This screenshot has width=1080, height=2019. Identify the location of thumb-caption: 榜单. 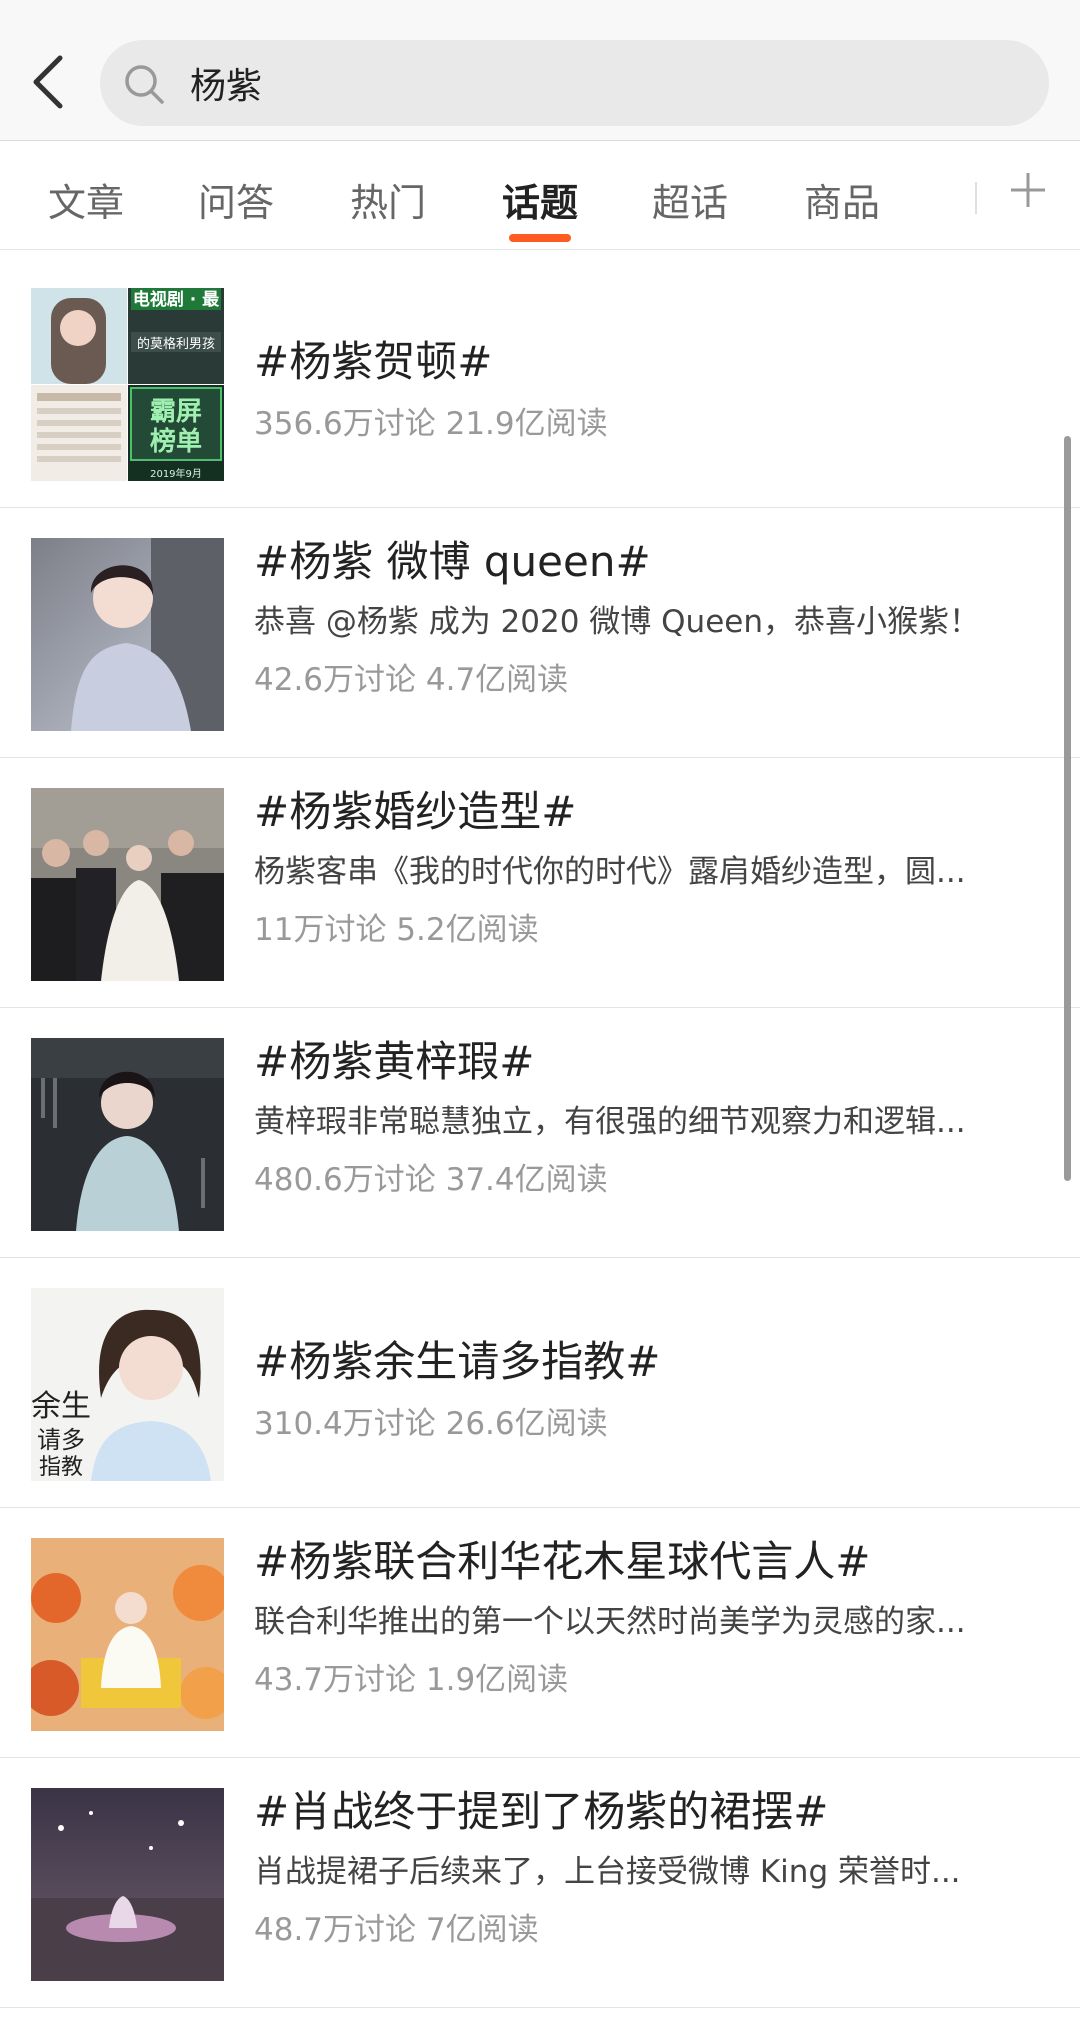
(176, 441).